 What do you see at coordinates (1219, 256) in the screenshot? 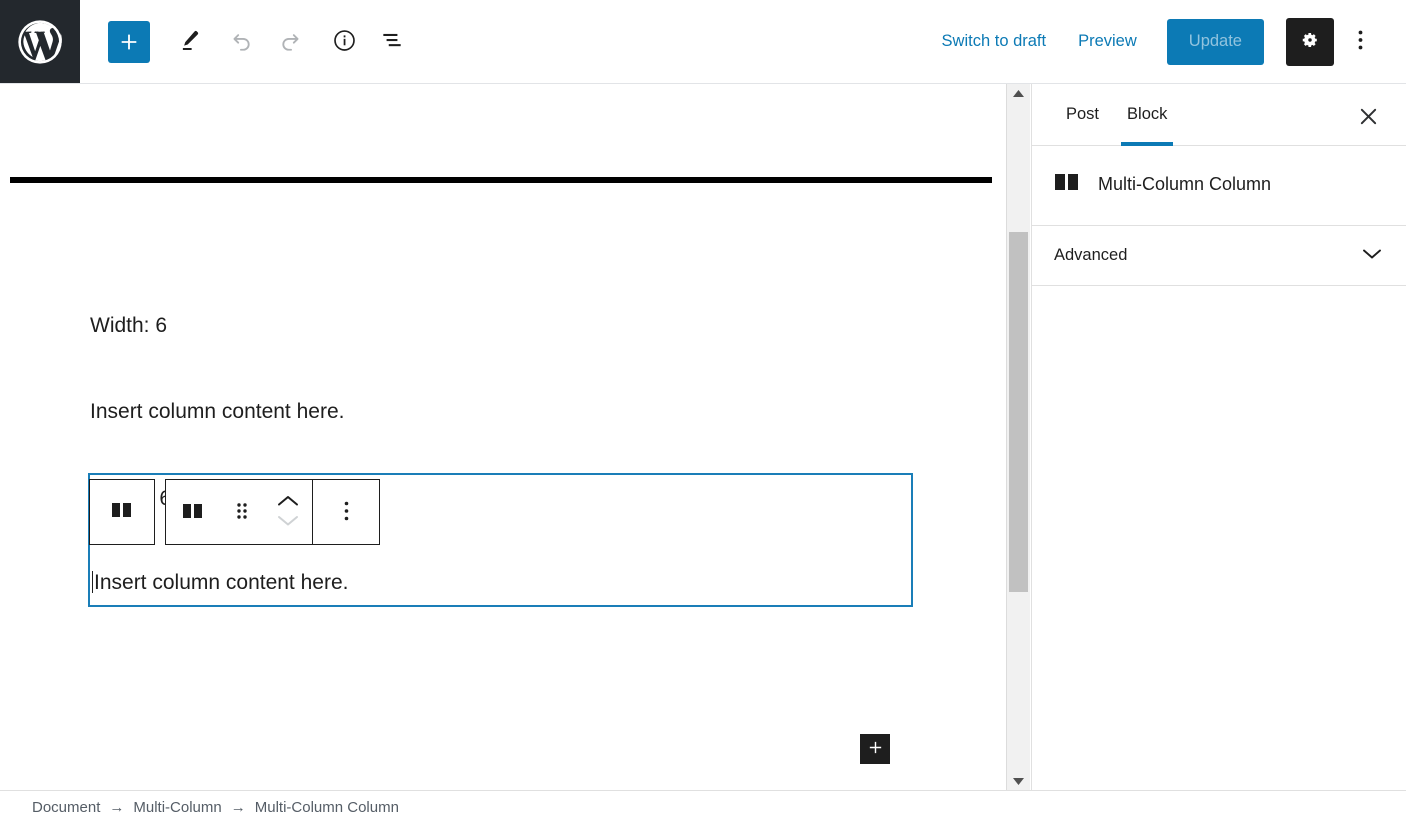
I see `panel-advanced: Advanced` at bounding box center [1219, 256].